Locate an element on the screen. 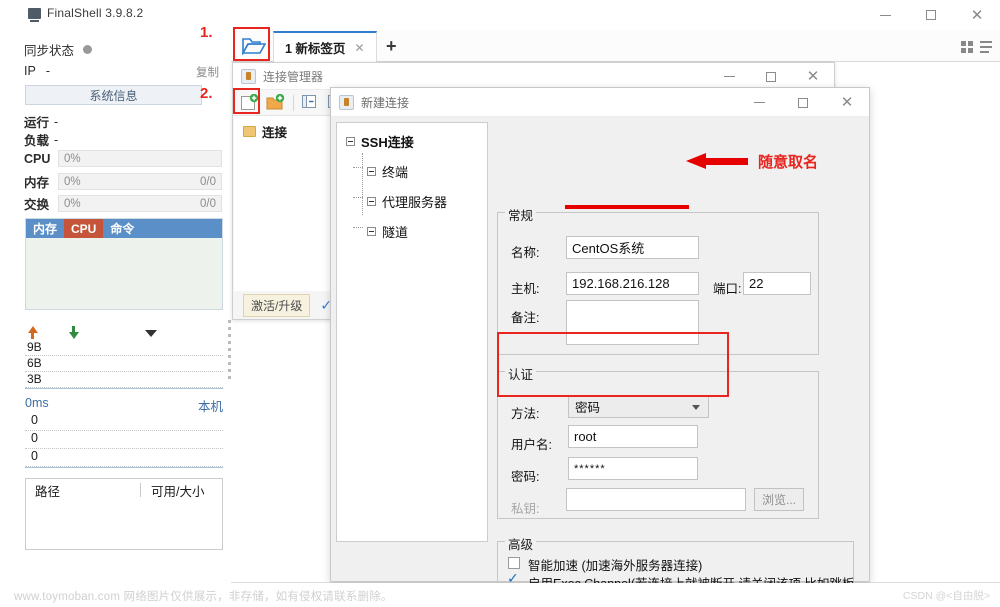 The height and width of the screenshot is (607, 1000). latency-graph: 0 0 0 is located at coordinates (124, 440).